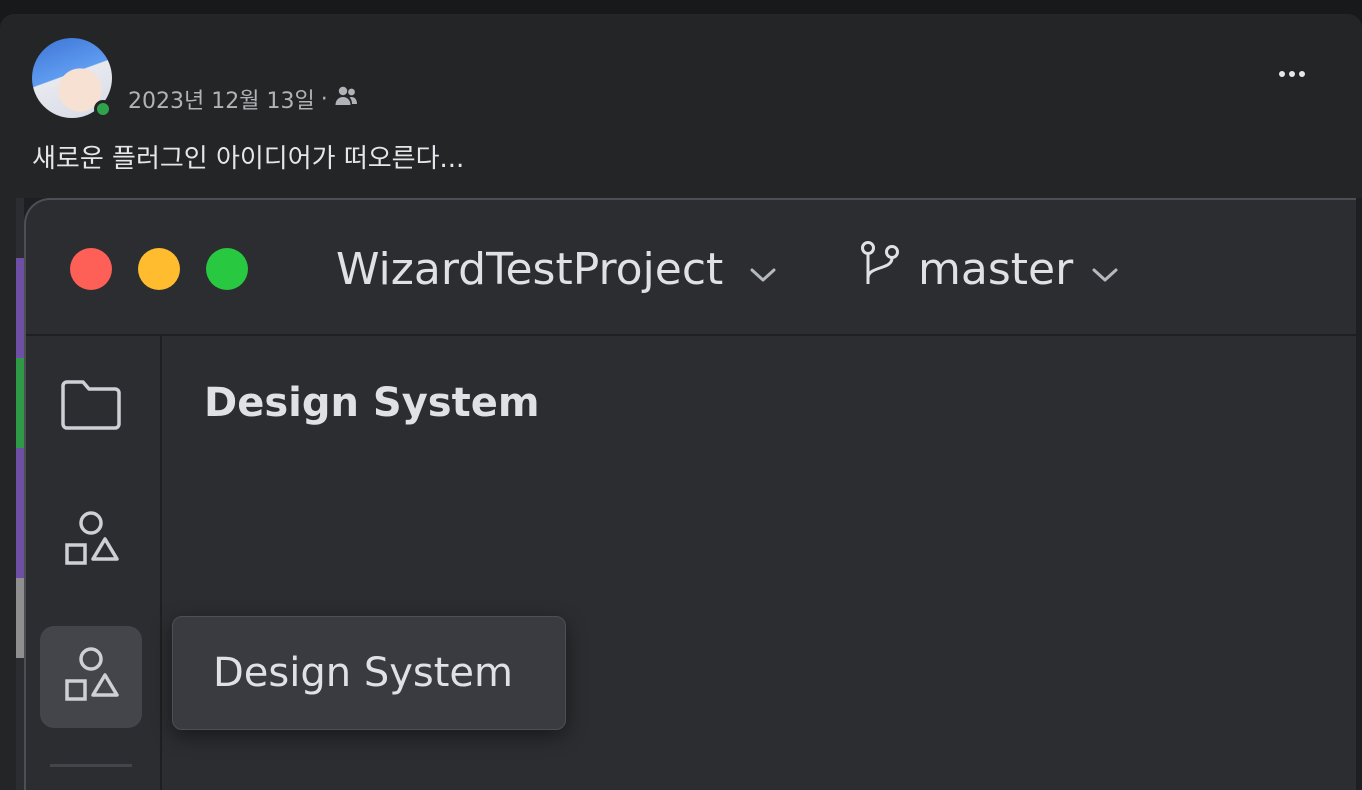 This screenshot has height=790, width=1362. I want to click on design-system-tool-button-active, so click(91, 677).